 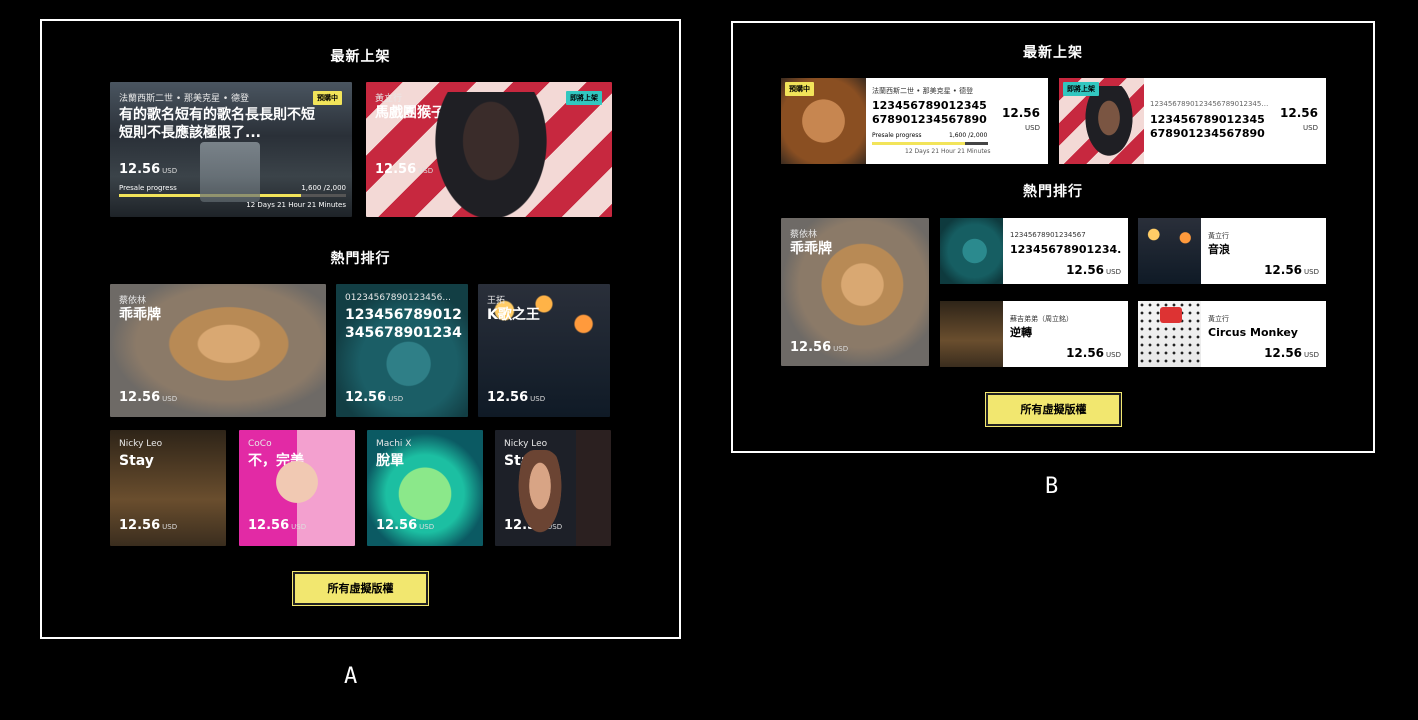 What do you see at coordinates (1052, 486) in the screenshot?
I see `variant-b-label: B` at bounding box center [1052, 486].